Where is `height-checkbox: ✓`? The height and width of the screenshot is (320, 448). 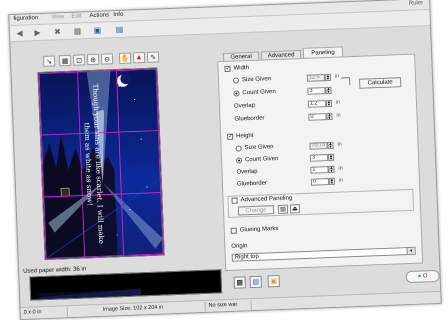
height-checkbox: ✓ is located at coordinates (230, 137).